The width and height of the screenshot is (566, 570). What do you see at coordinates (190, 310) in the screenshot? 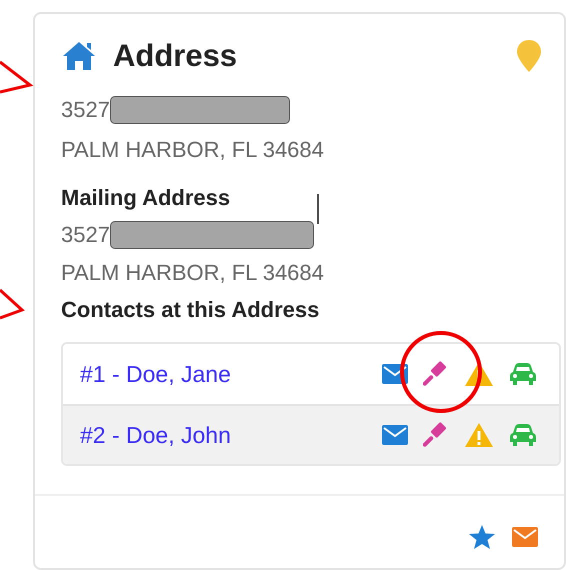
I see `section-heading: Contacts at this Address` at bounding box center [190, 310].